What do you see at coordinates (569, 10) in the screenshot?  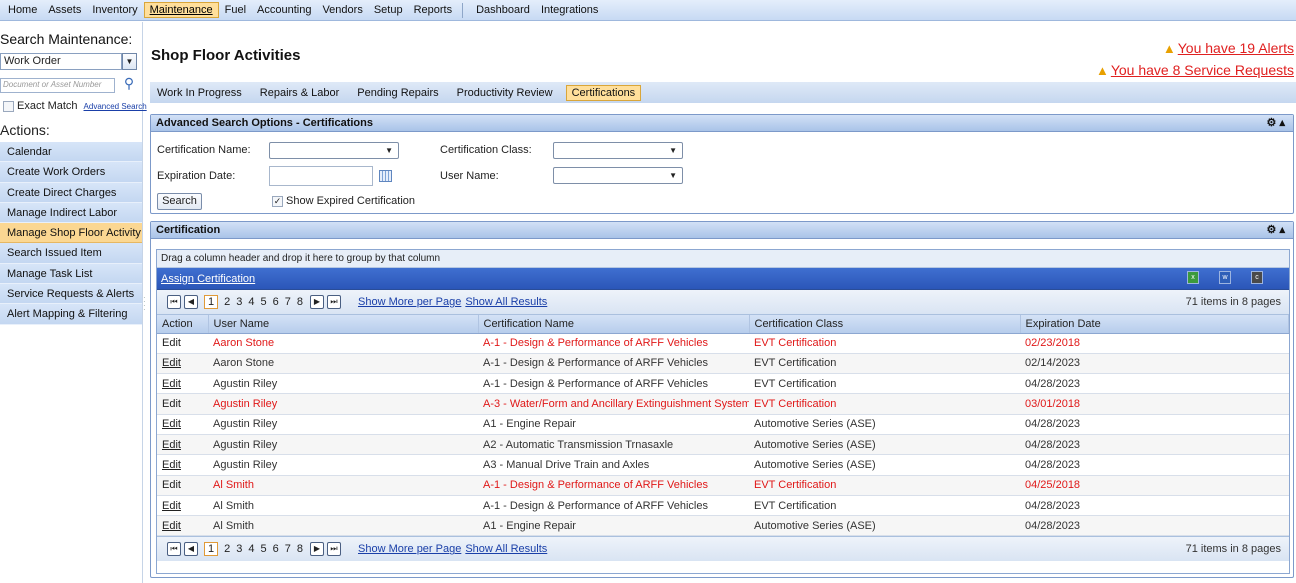 I see `menu-item-integrations: Integrations` at bounding box center [569, 10].